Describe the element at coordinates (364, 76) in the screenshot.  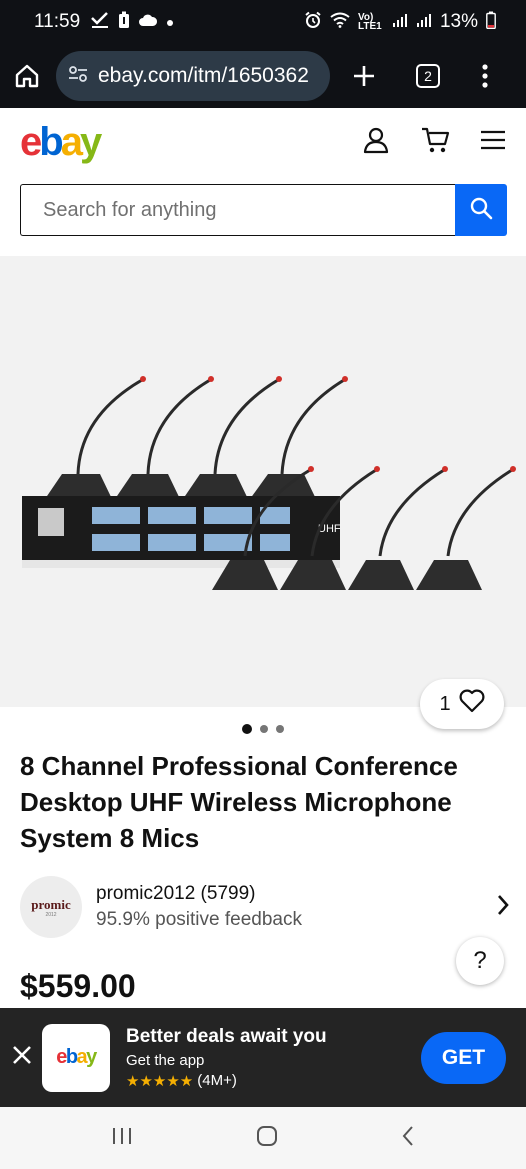
I see `new-tab-icon` at that location.